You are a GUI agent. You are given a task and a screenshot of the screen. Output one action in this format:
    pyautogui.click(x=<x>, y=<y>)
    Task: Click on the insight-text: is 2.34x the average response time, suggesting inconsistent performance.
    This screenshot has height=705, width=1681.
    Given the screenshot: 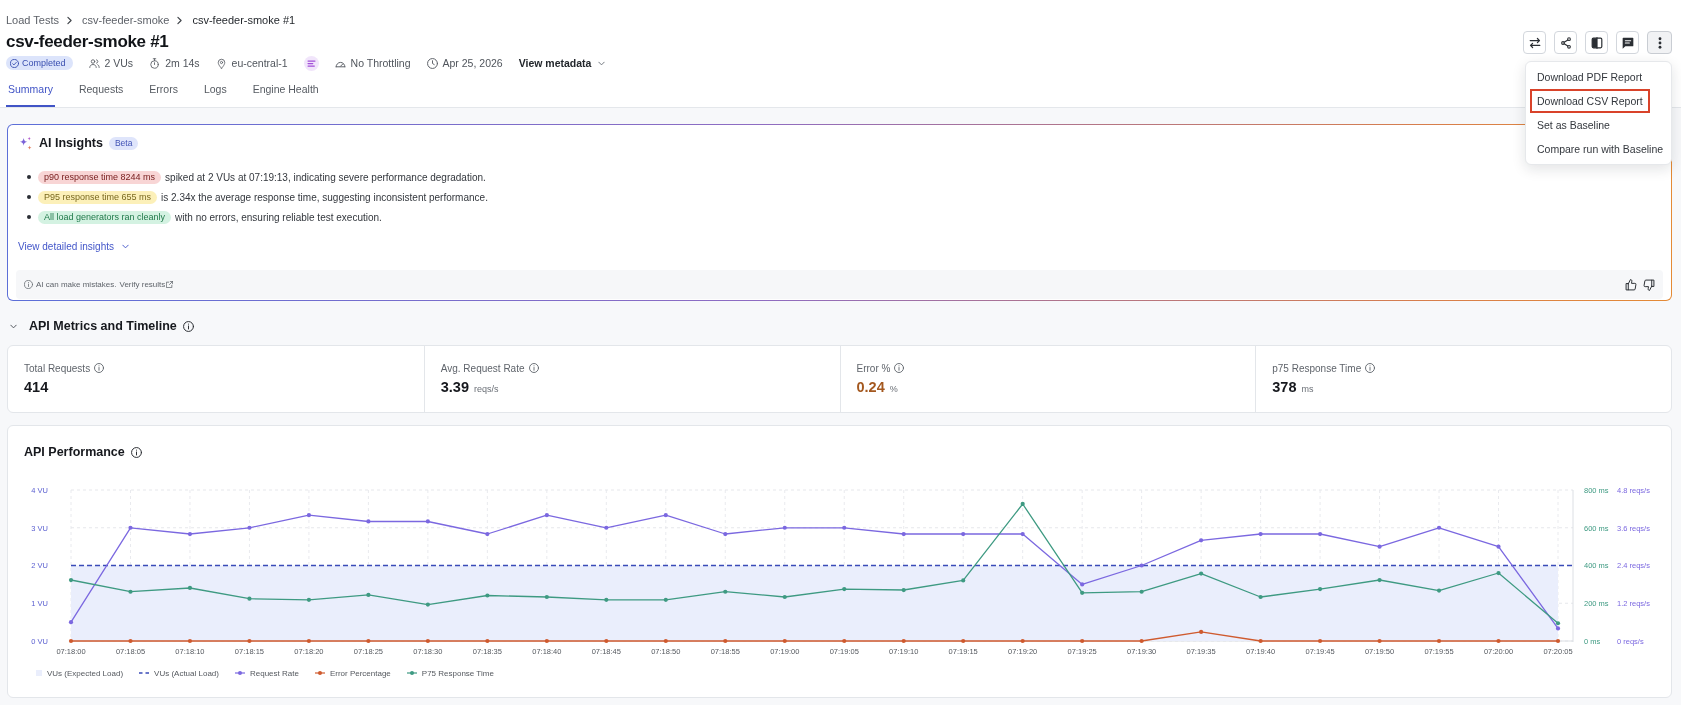 What is the action you would take?
    pyautogui.click(x=324, y=197)
    